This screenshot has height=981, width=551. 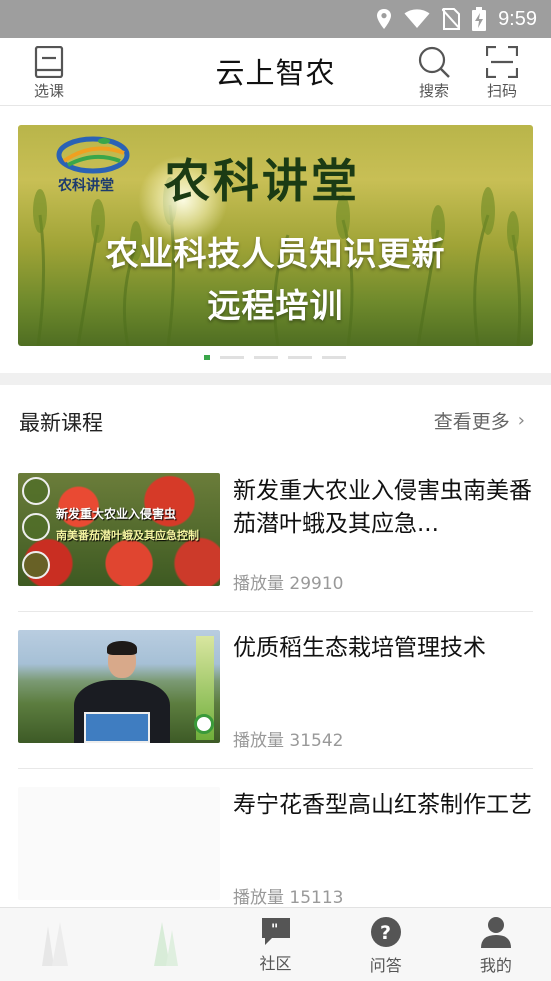 I want to click on banner-headline-line2: 远程培训, so click(x=275, y=305).